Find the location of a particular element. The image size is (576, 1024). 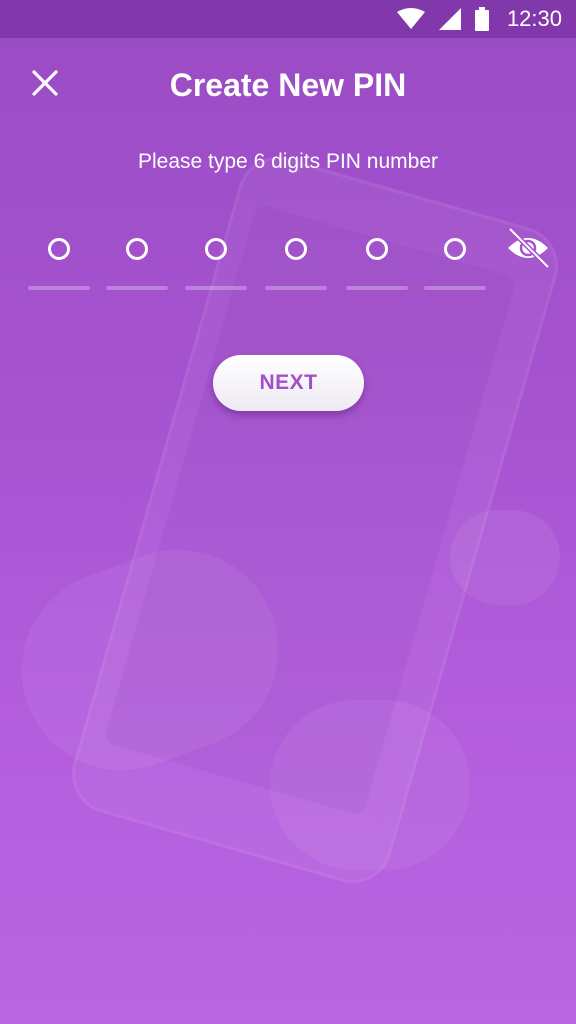

signal-icon is located at coordinates (449, 19).